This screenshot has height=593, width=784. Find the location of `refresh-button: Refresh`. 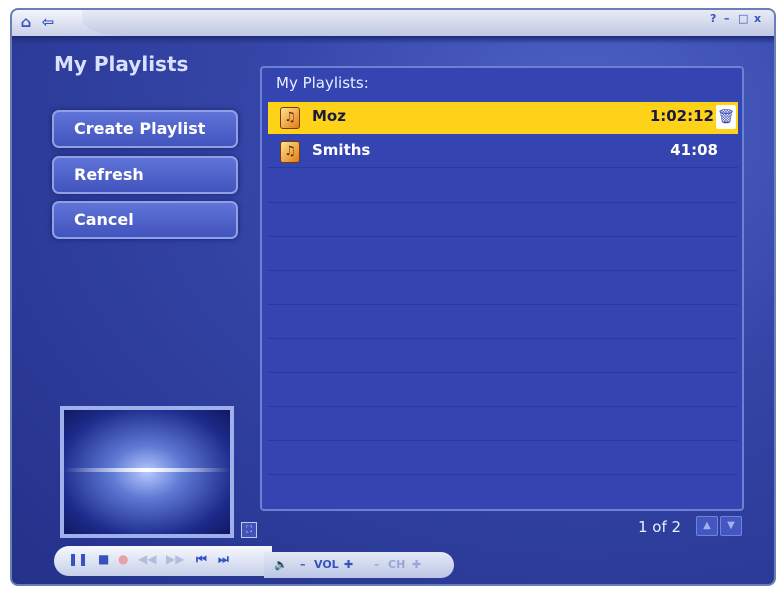

refresh-button: Refresh is located at coordinates (145, 175).